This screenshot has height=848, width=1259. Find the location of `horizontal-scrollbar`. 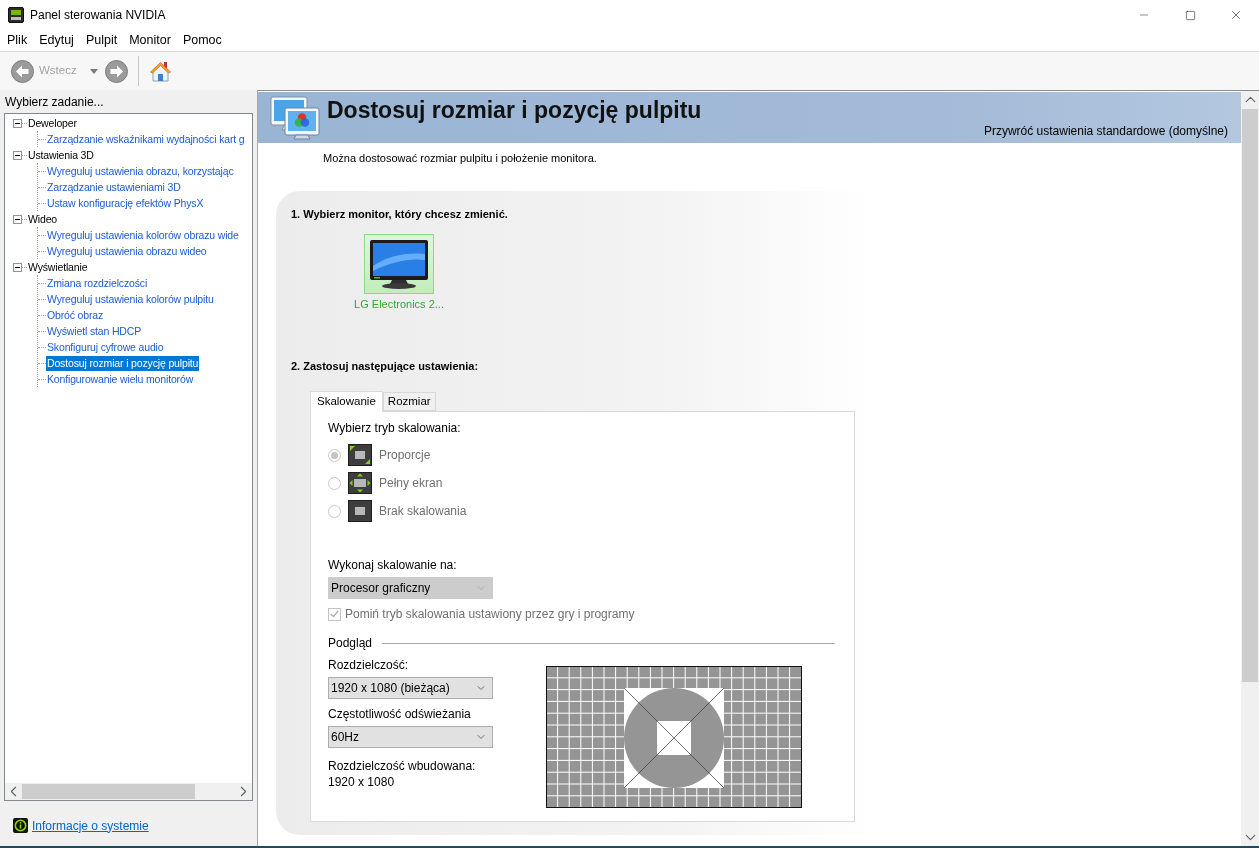

horizontal-scrollbar is located at coordinates (128, 791).